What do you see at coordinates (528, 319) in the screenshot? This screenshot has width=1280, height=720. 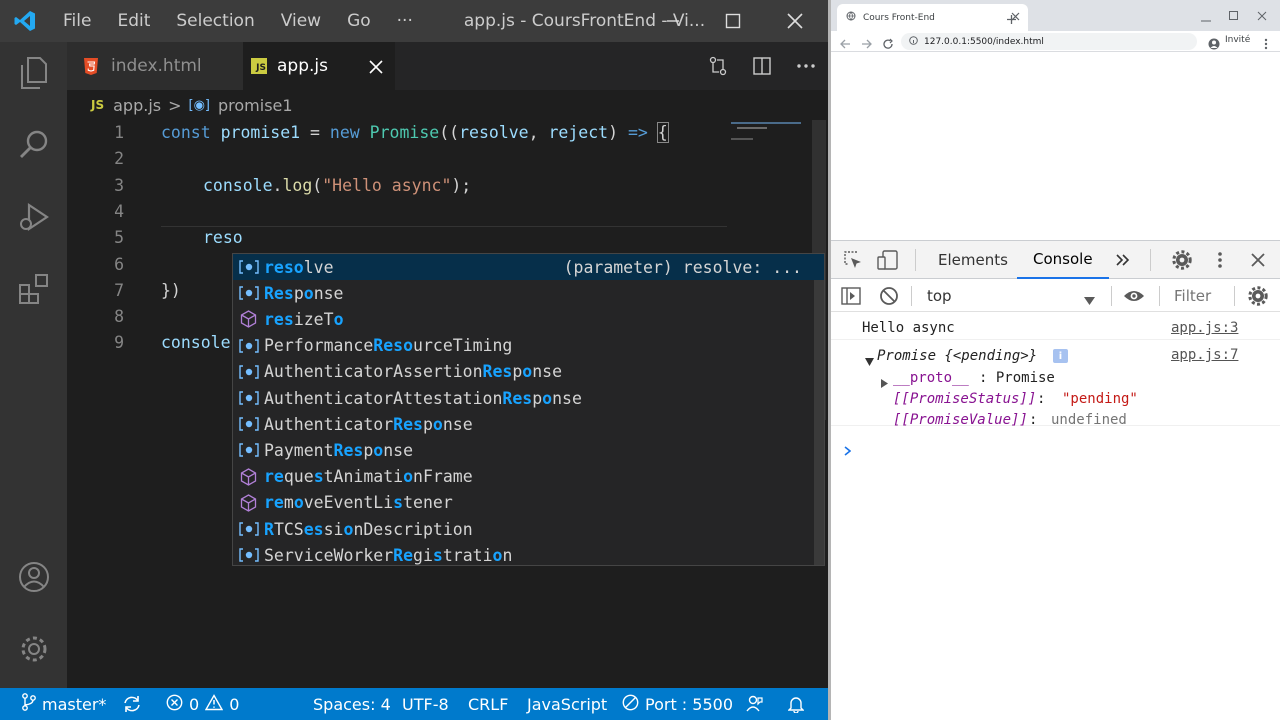 I see `suggestion-item: resizeTo` at bounding box center [528, 319].